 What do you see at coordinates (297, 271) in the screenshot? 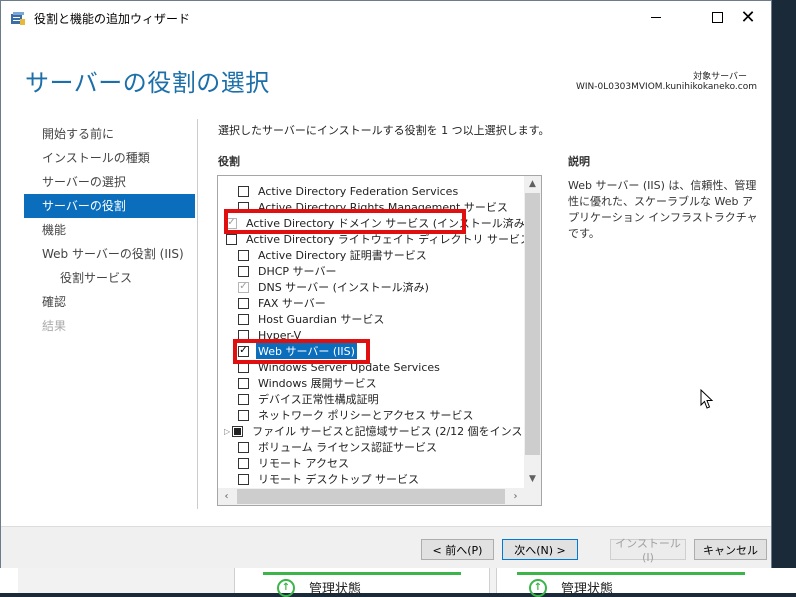
I see `role-label: DHCP サーバー` at bounding box center [297, 271].